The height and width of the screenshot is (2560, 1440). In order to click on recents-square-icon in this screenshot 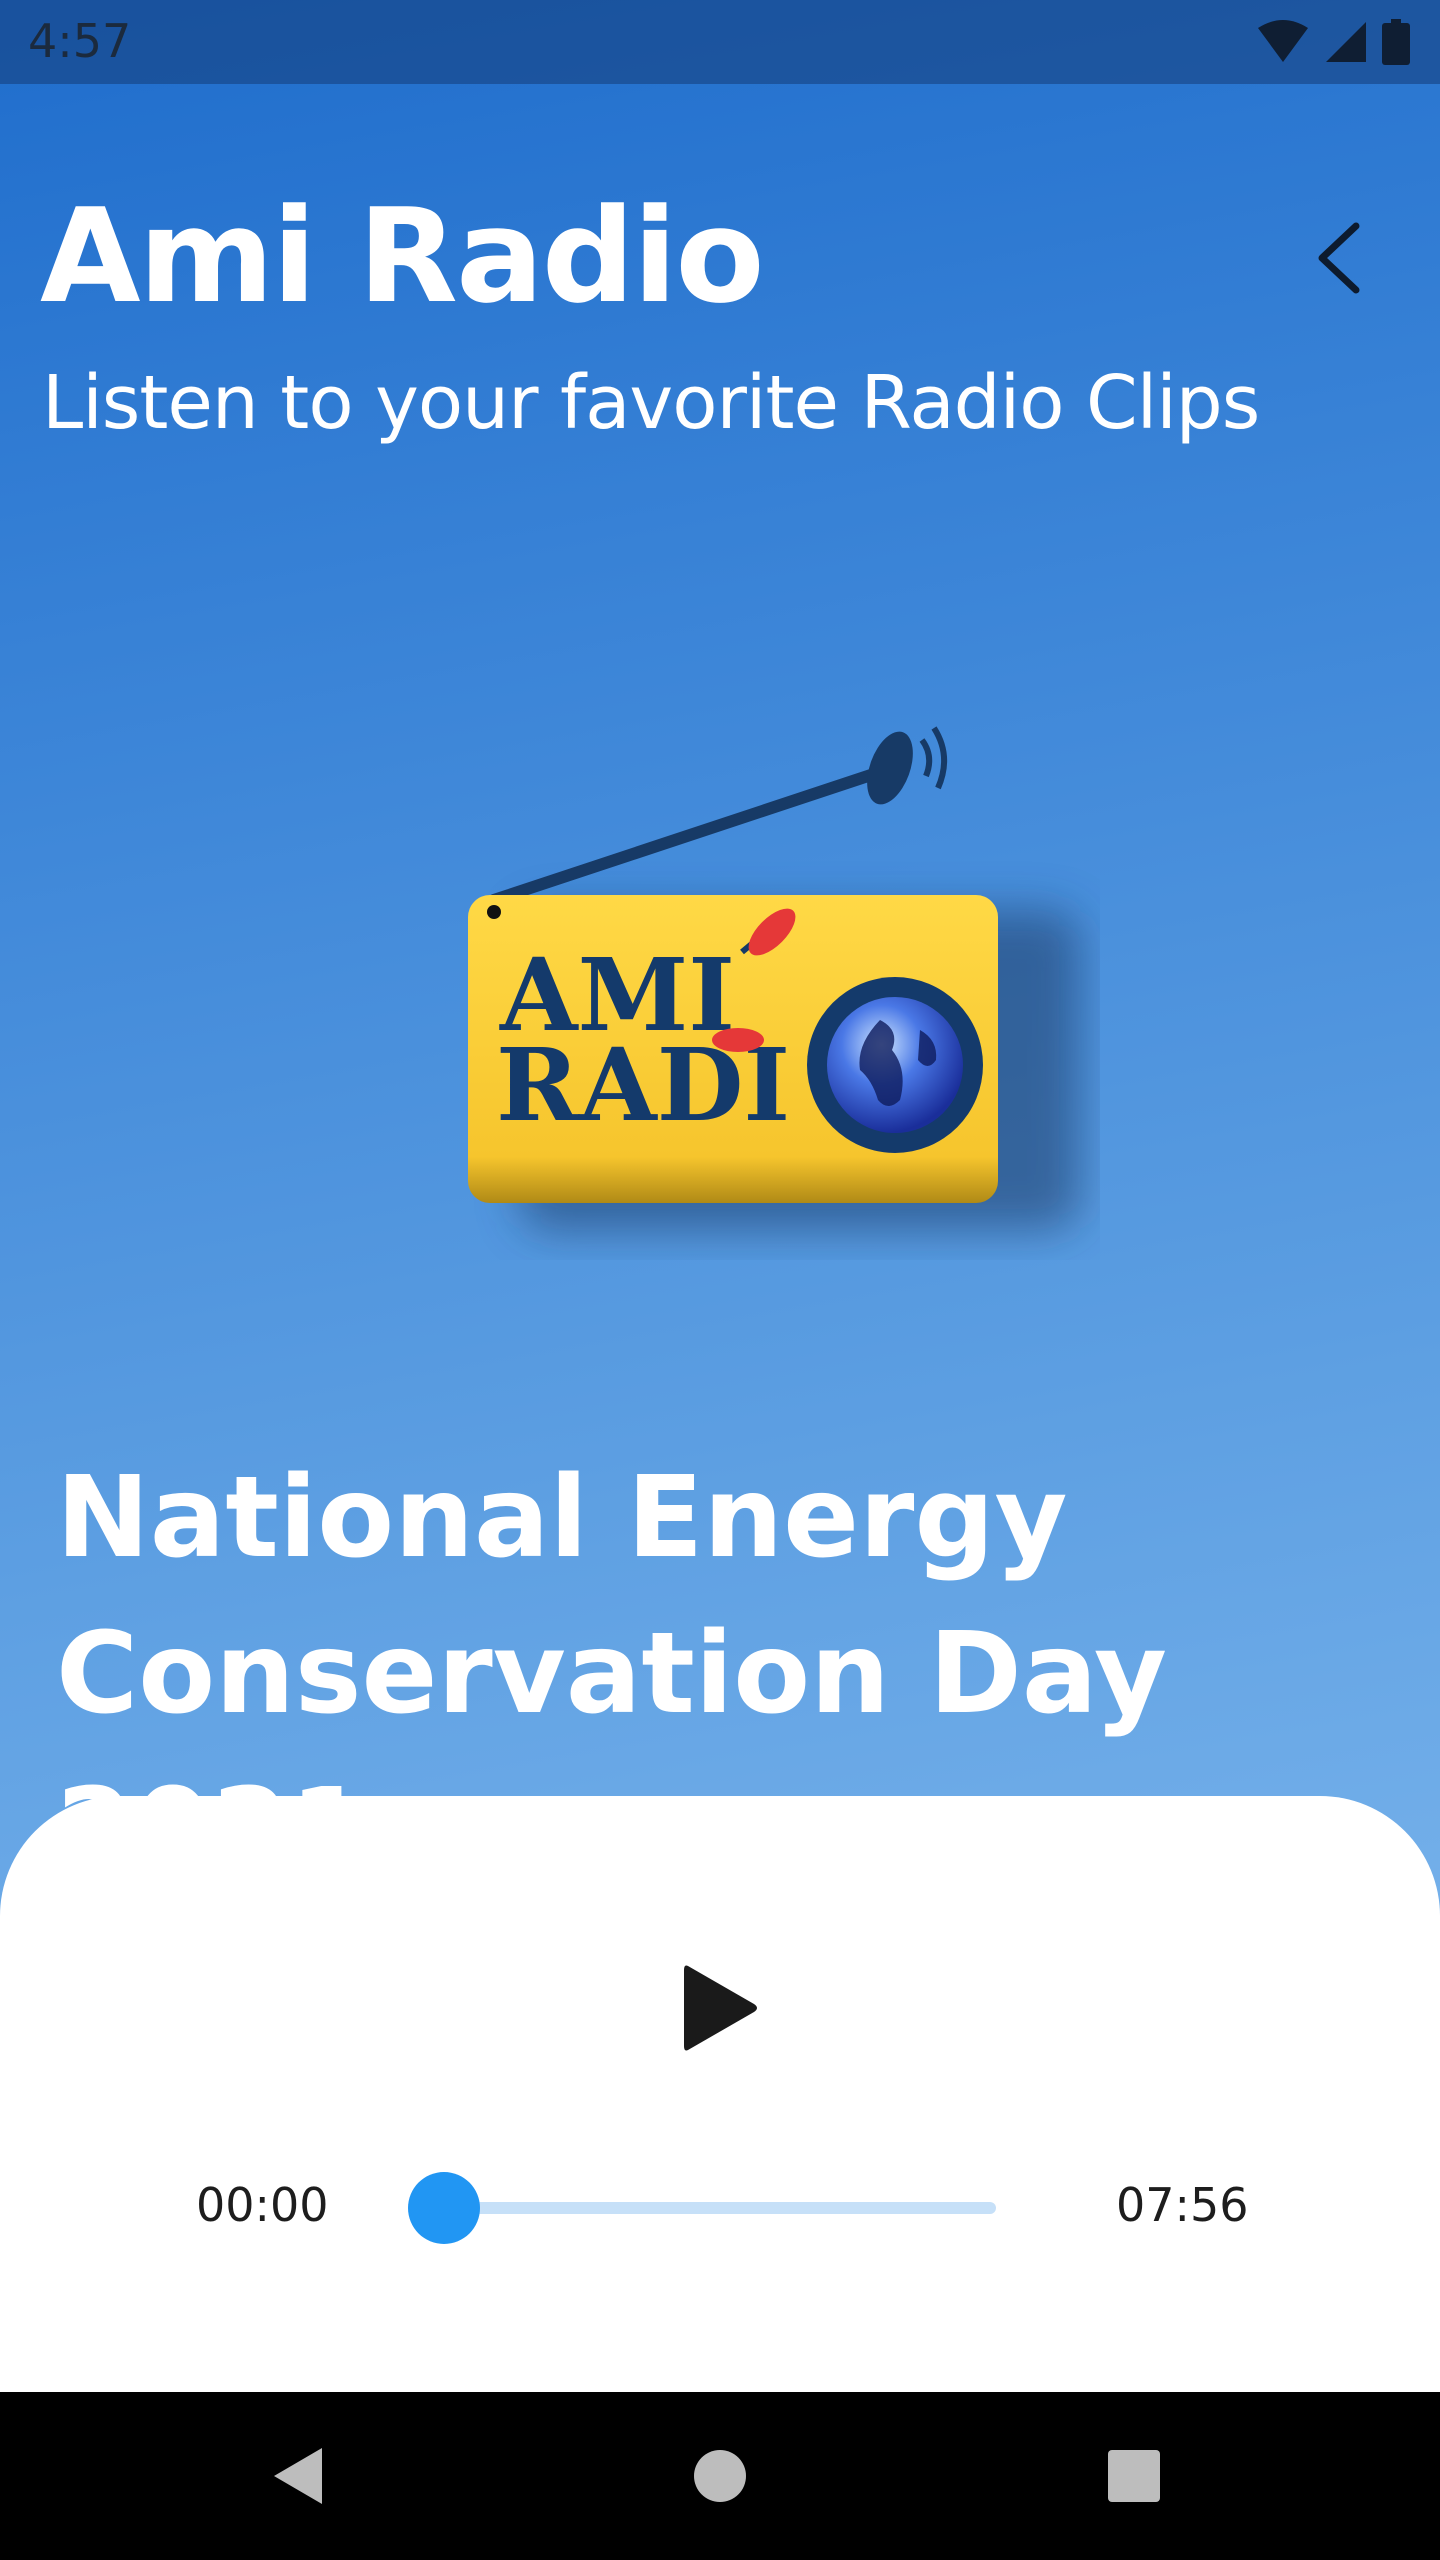, I will do `click(1134, 2476)`.